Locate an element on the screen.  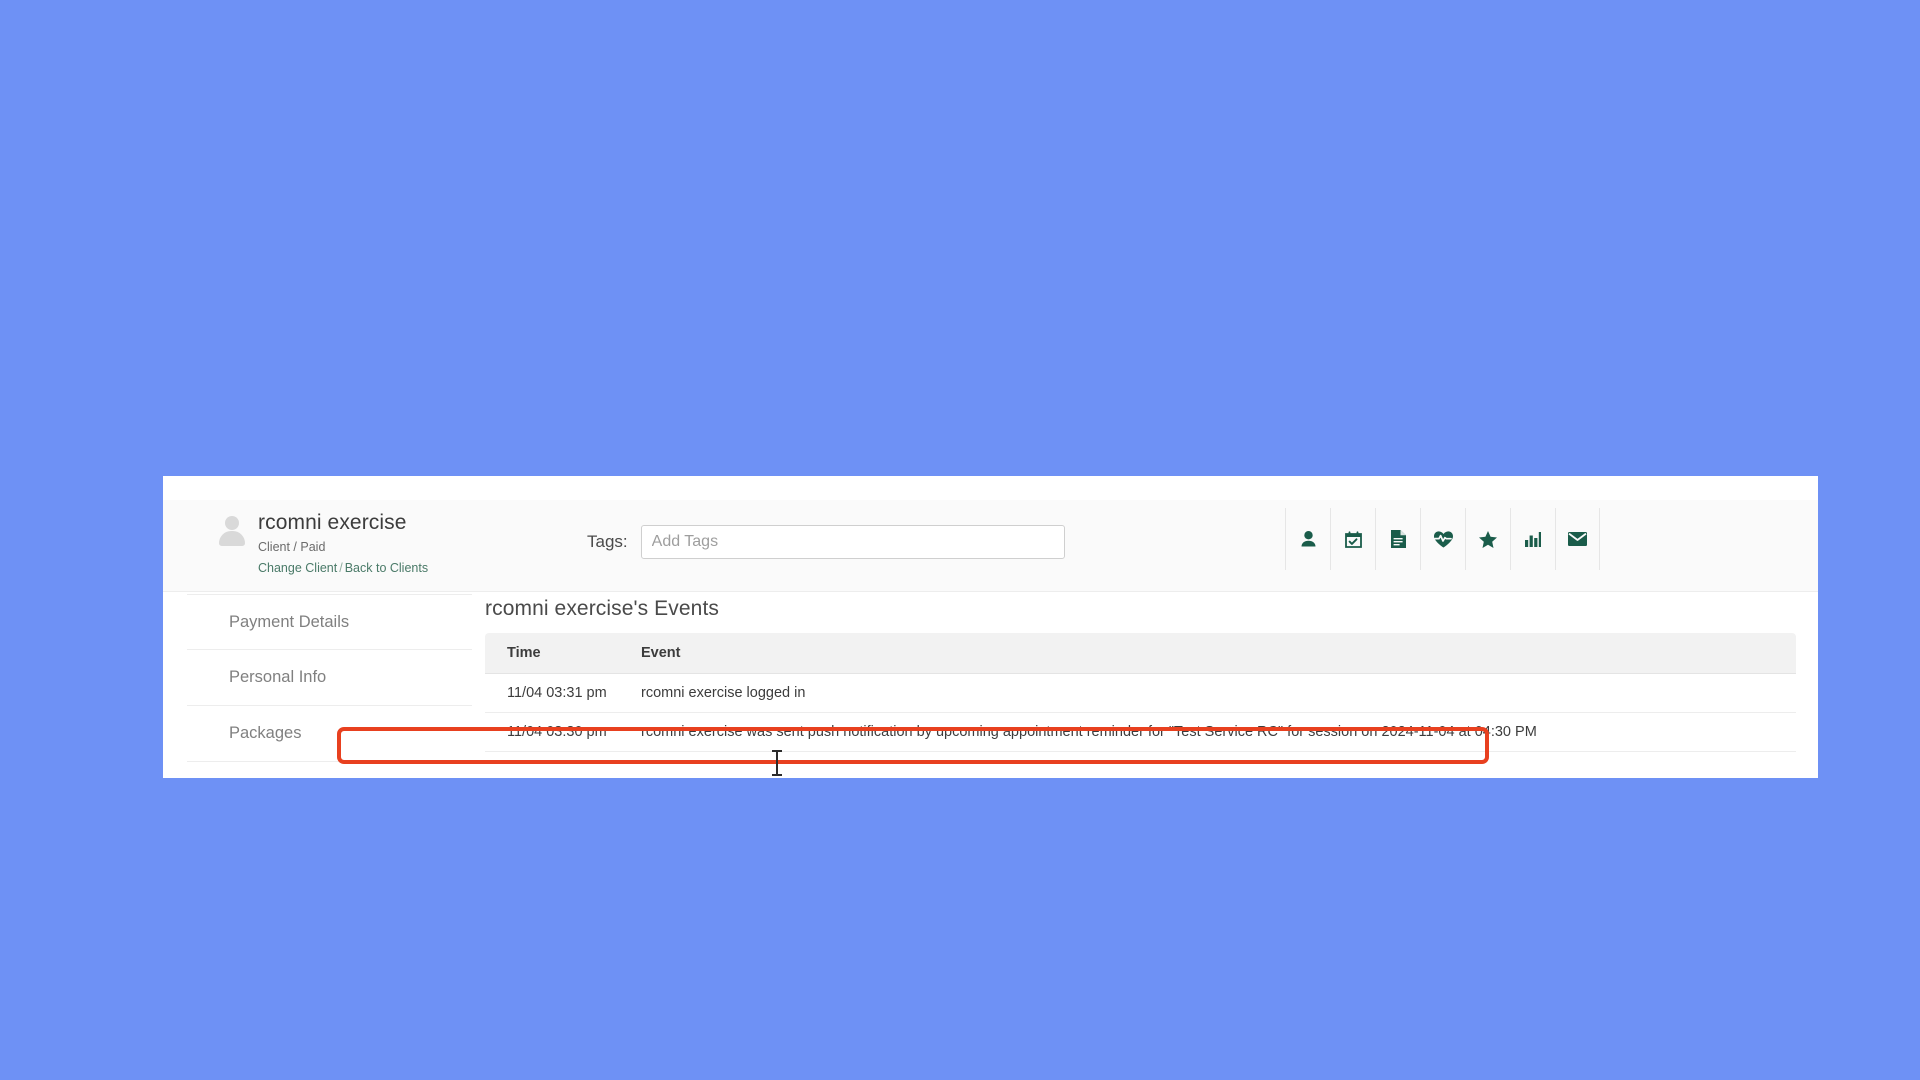
bar-chart-icon is located at coordinates (1533, 539).